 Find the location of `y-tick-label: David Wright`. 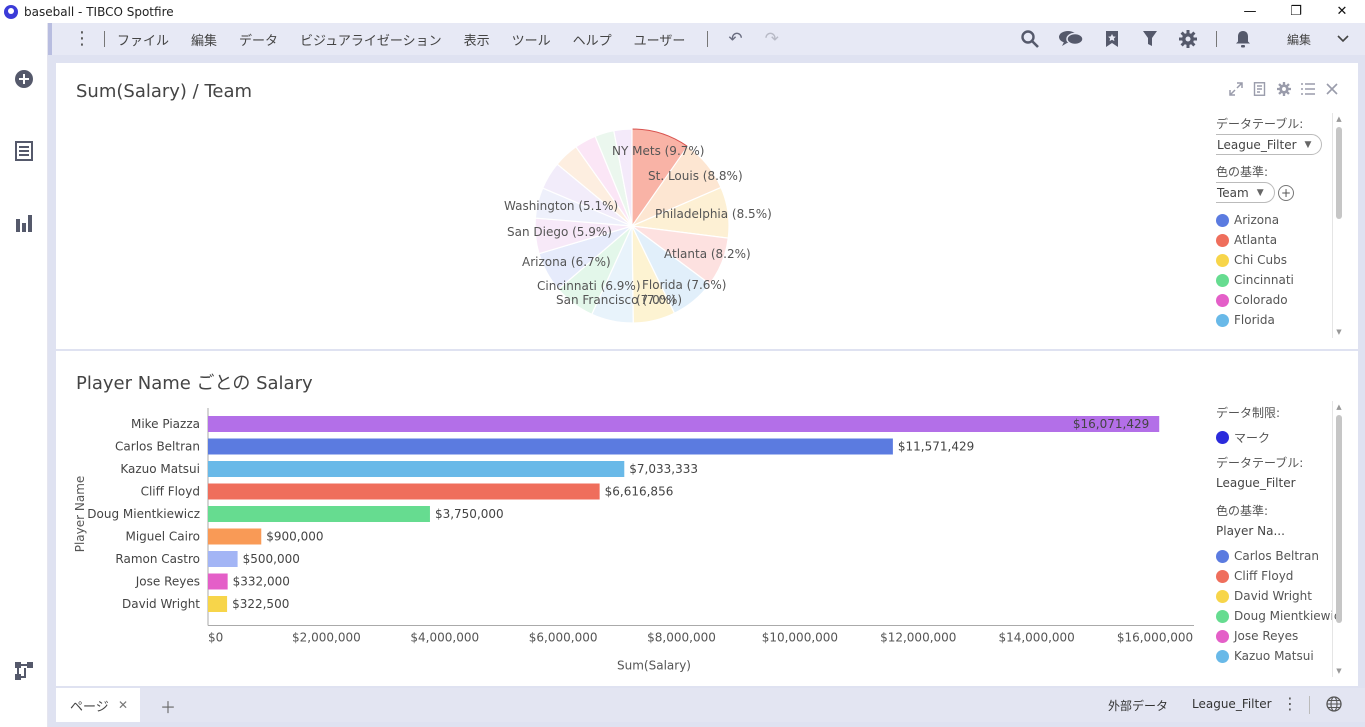

y-tick-label: David Wright is located at coordinates (161, 604).